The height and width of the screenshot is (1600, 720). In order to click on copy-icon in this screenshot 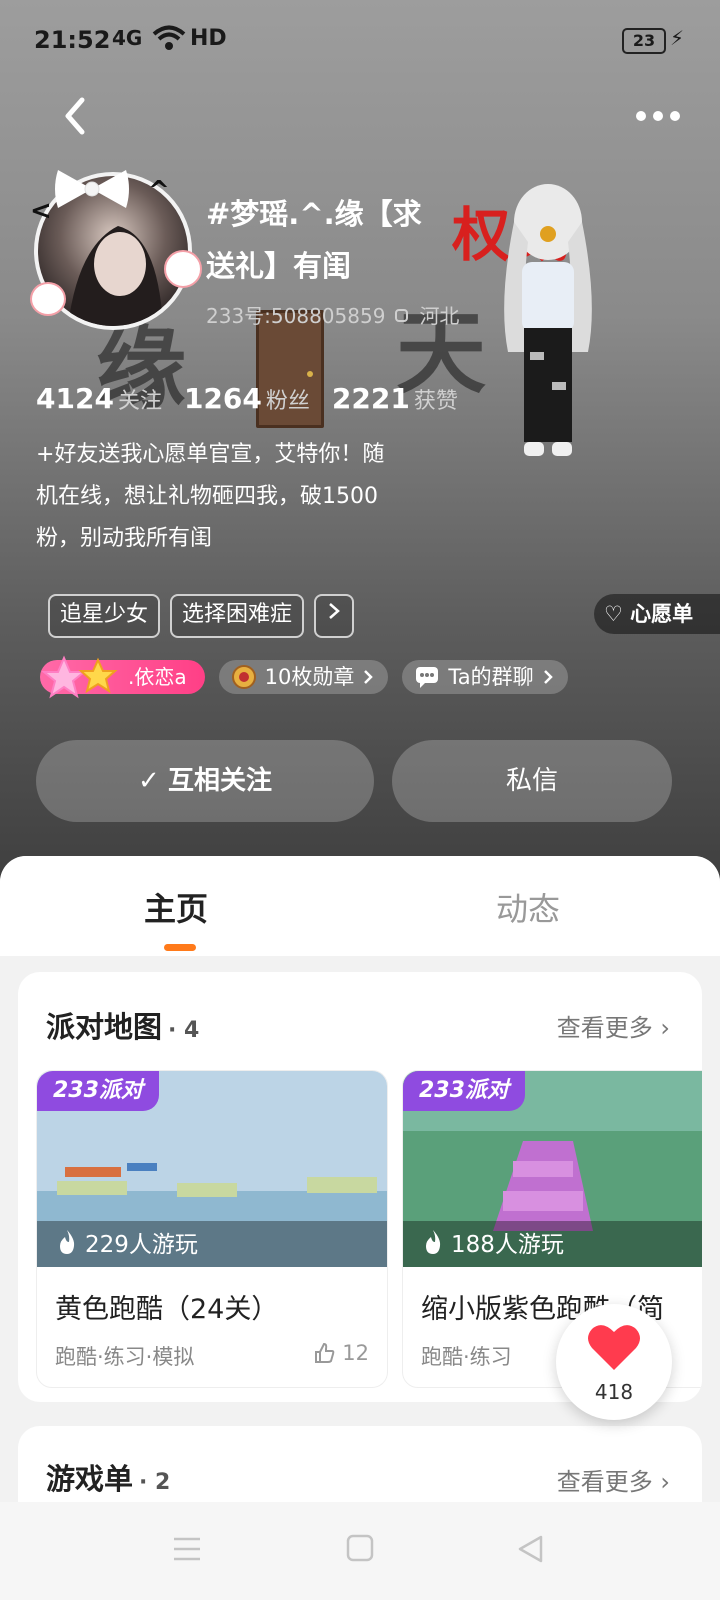, I will do `click(402, 315)`.